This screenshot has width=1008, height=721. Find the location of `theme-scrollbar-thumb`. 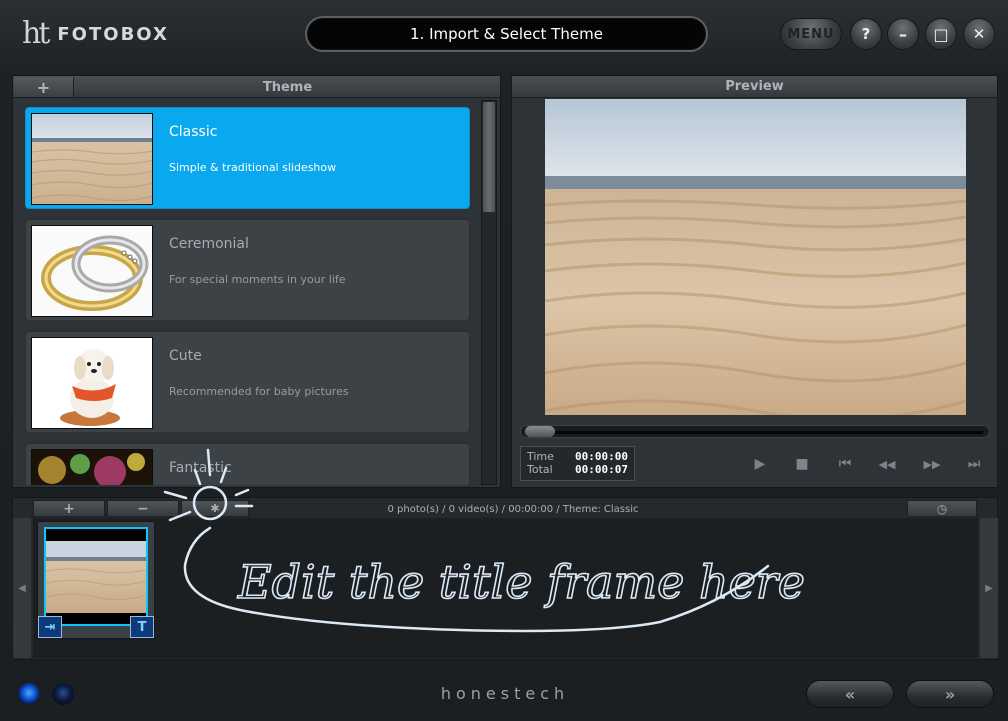

theme-scrollbar-thumb is located at coordinates (489, 157).